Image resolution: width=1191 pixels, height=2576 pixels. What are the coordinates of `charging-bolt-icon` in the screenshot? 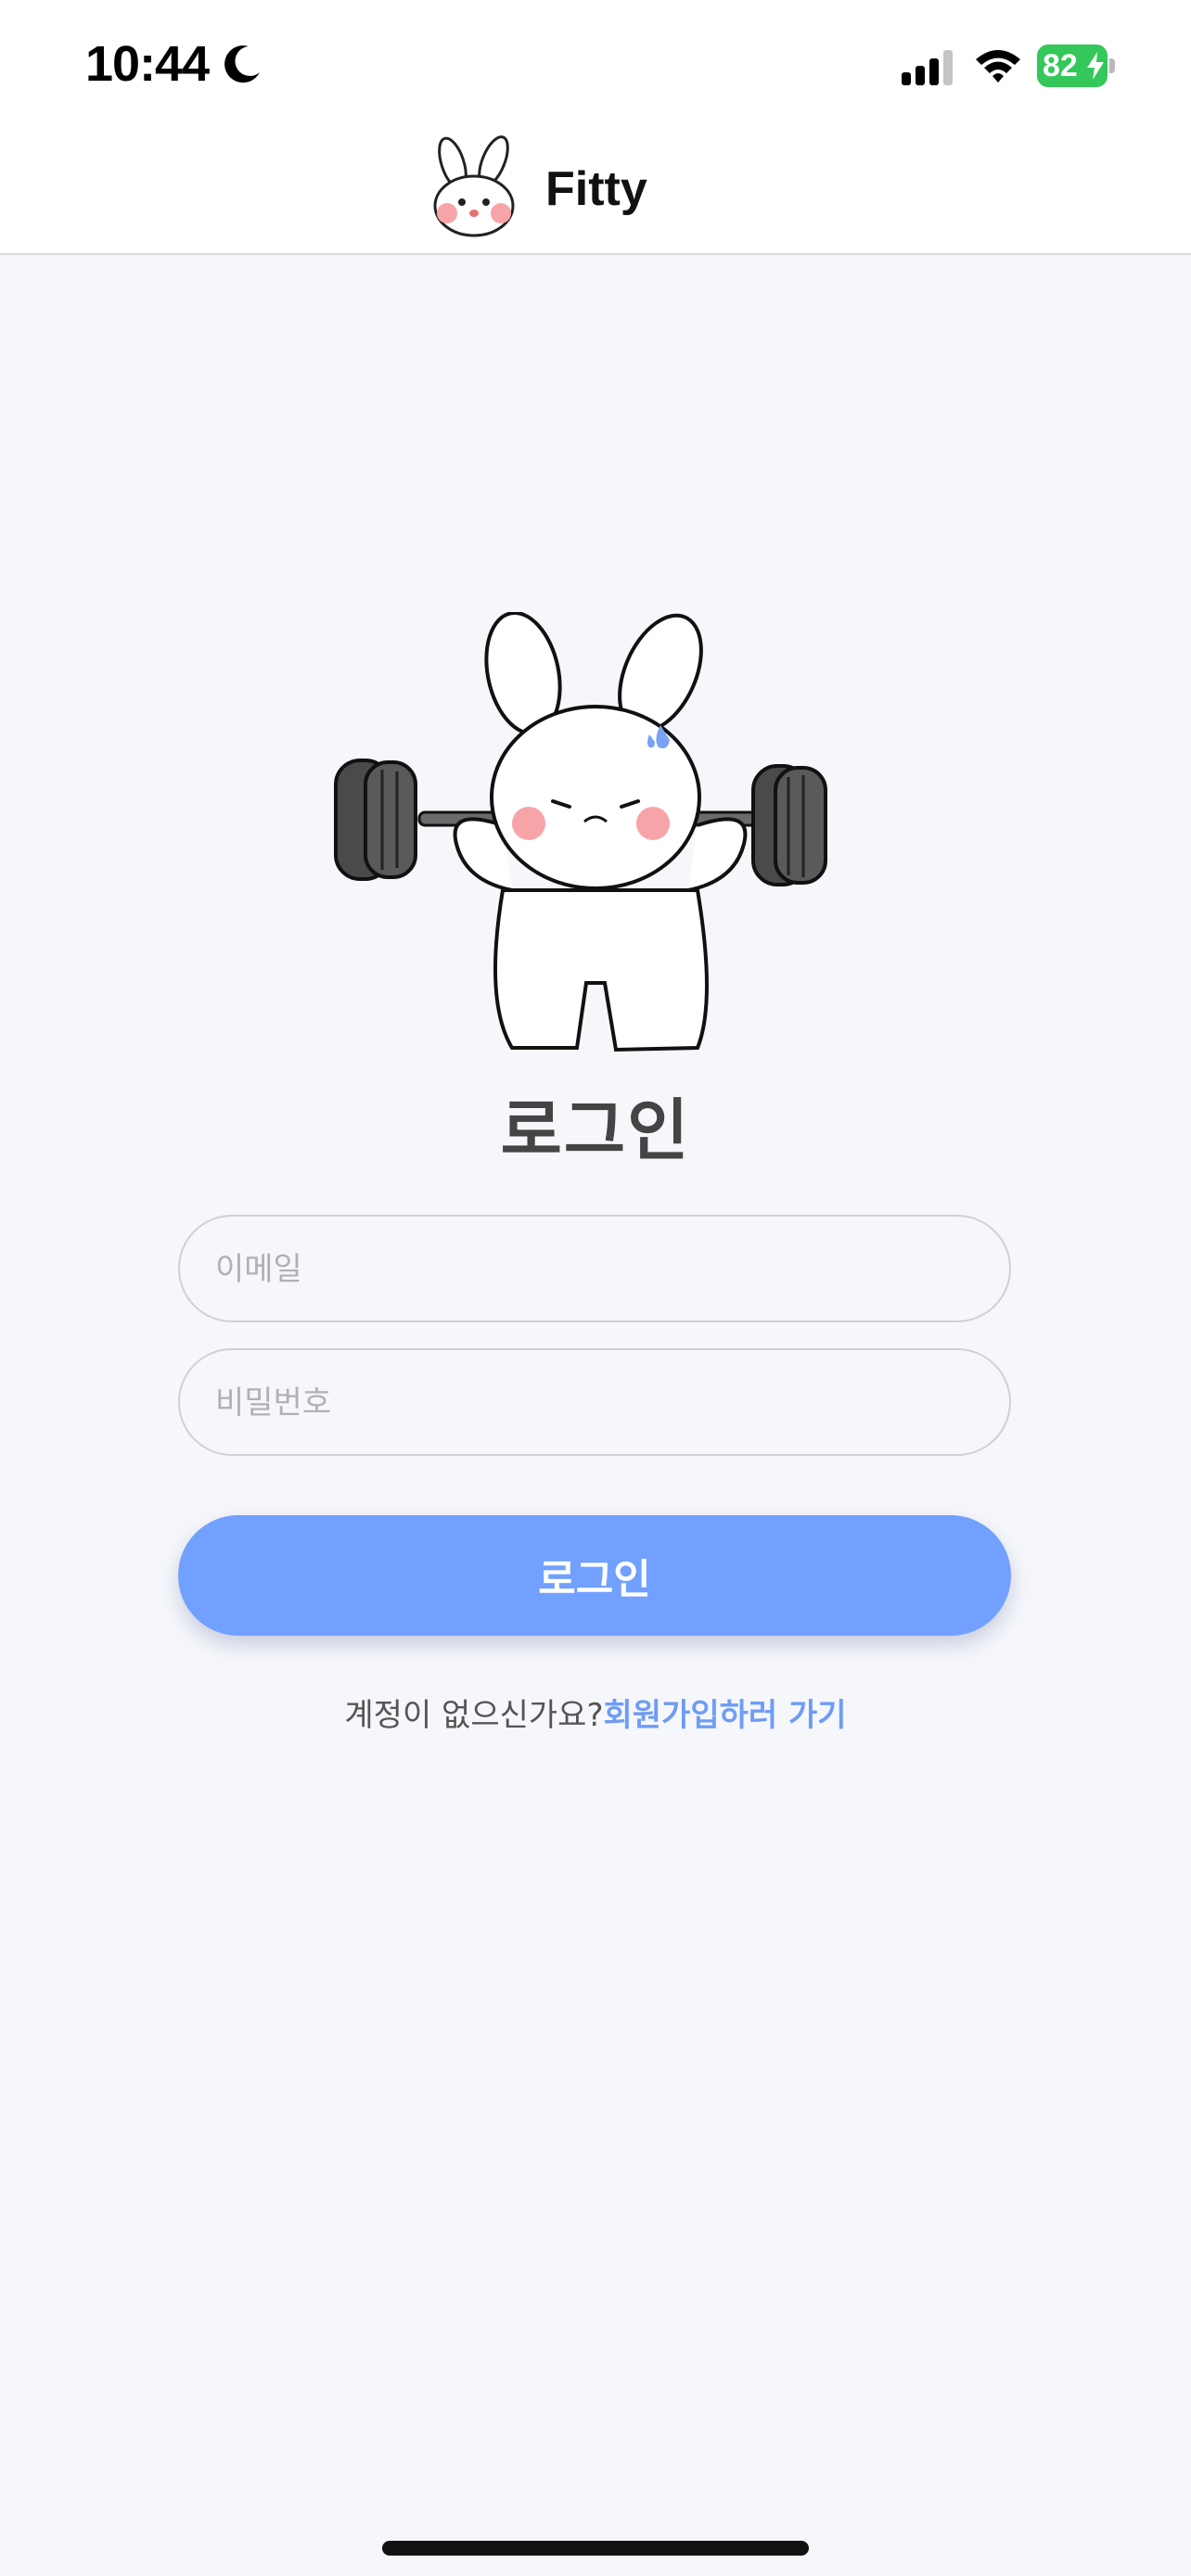 It's located at (1095, 66).